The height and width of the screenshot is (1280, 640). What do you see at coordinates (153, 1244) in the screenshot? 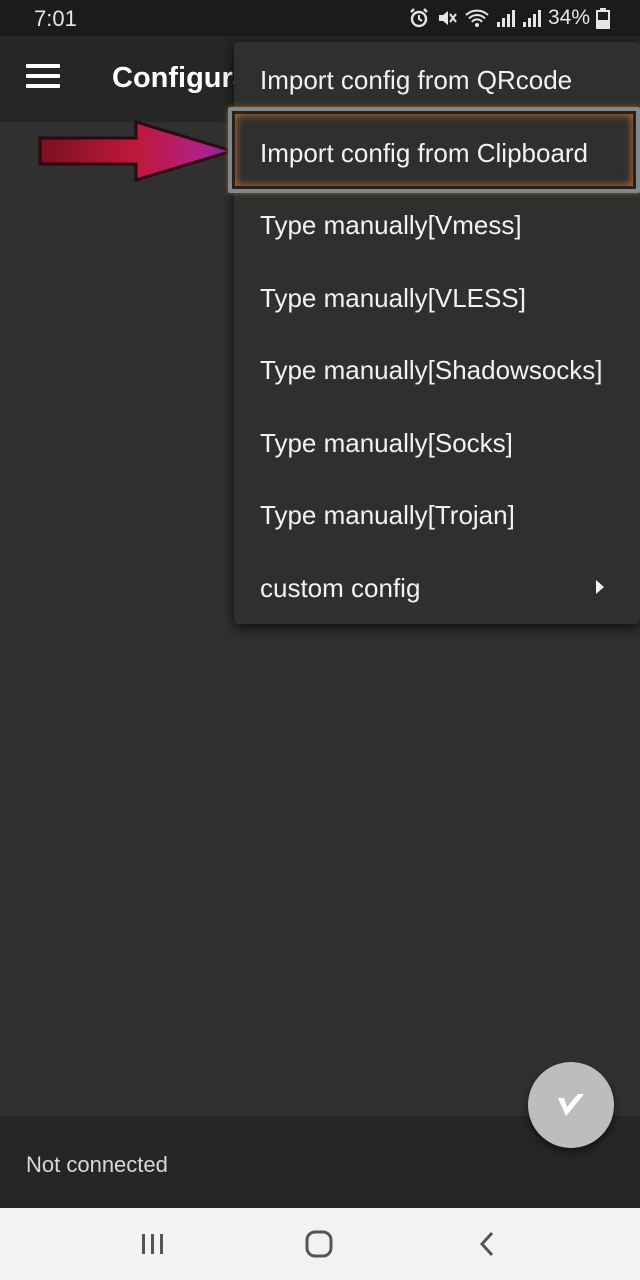
I see `recent-apps-icon` at bounding box center [153, 1244].